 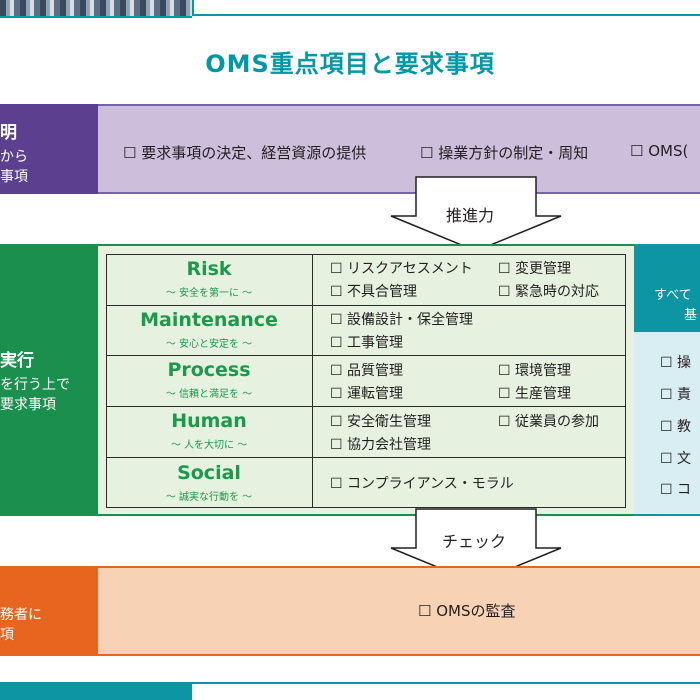 I want to click on checklist-item: ☐ 運転管理, so click(x=367, y=394).